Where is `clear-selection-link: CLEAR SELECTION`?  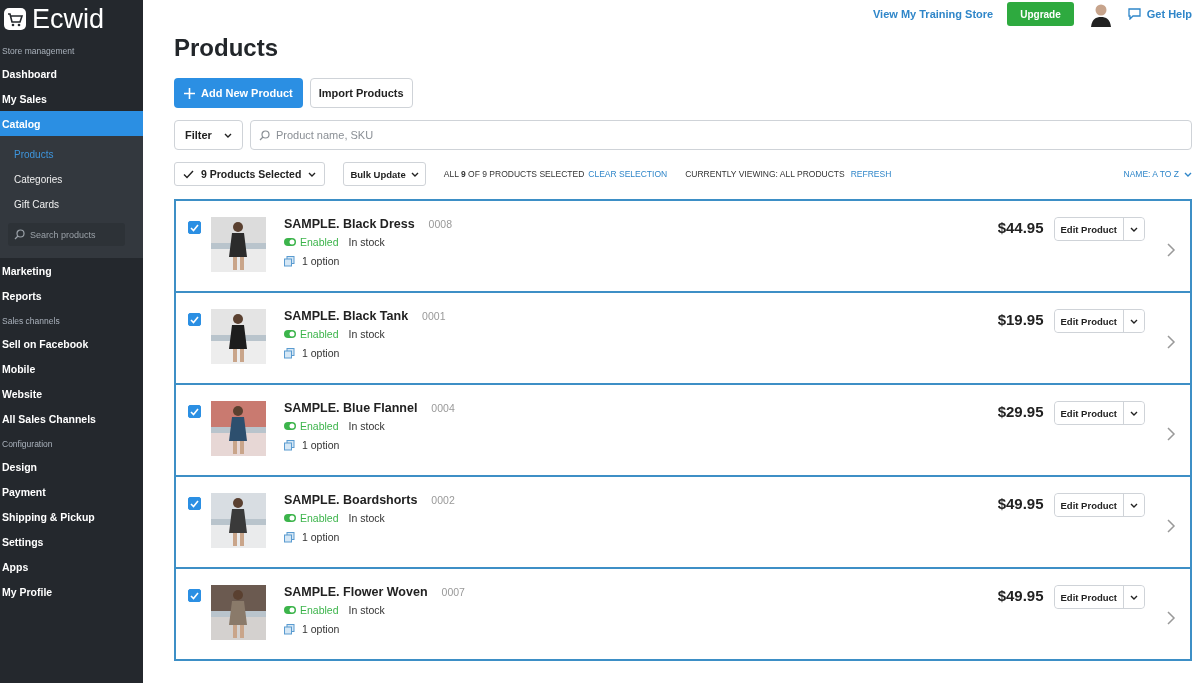 clear-selection-link: CLEAR SELECTION is located at coordinates (628, 174).